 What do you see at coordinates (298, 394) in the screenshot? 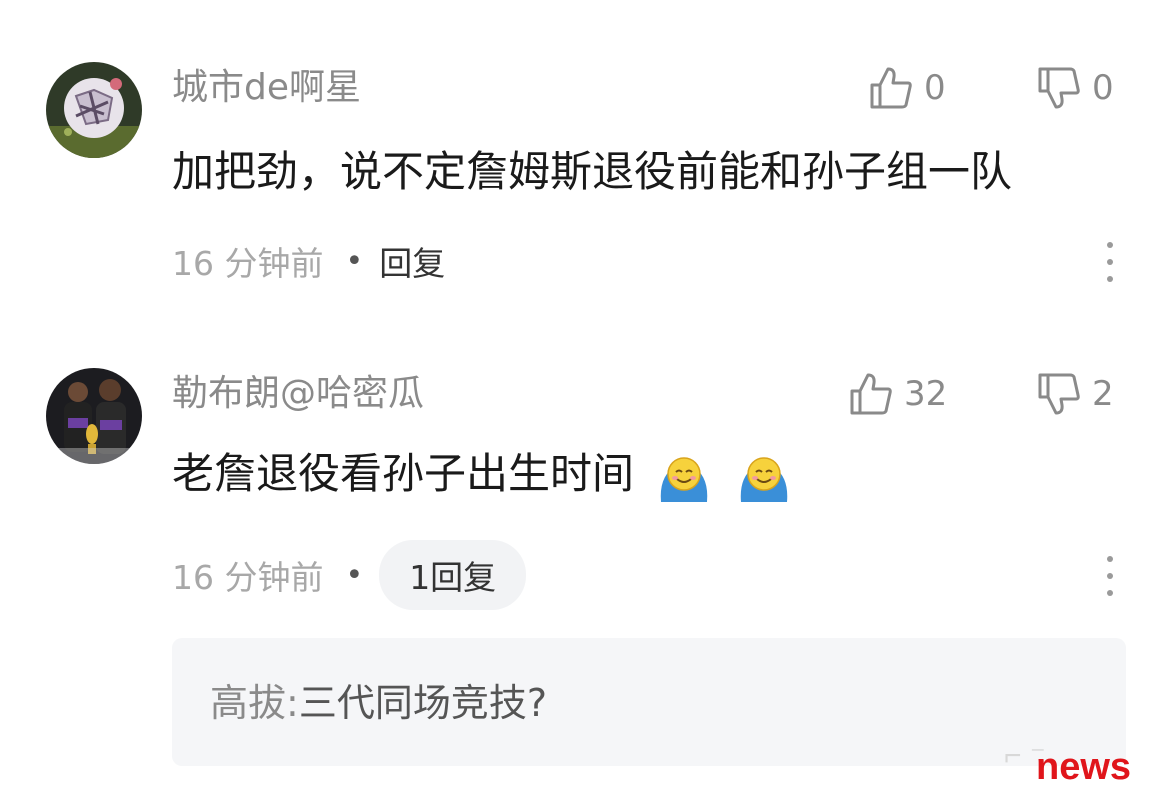
I see `username: 勒布朗@哈密瓜` at bounding box center [298, 394].